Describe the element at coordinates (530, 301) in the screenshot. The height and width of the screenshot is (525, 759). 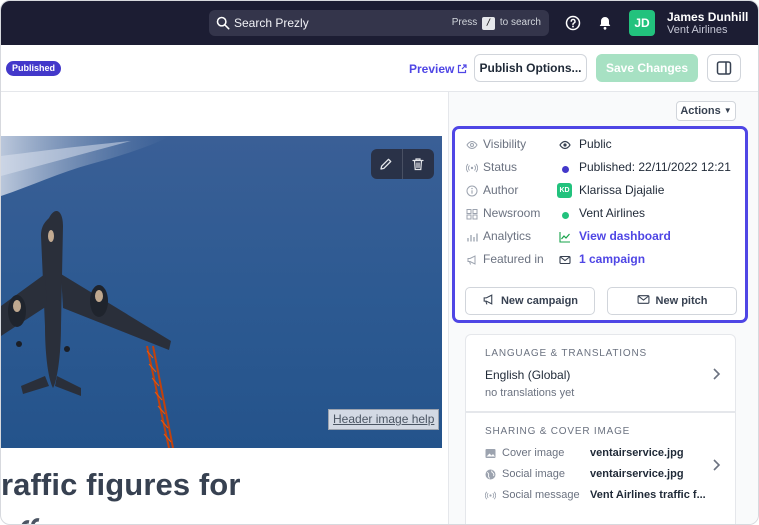
I see `new-campaign-button: New campaign` at that location.